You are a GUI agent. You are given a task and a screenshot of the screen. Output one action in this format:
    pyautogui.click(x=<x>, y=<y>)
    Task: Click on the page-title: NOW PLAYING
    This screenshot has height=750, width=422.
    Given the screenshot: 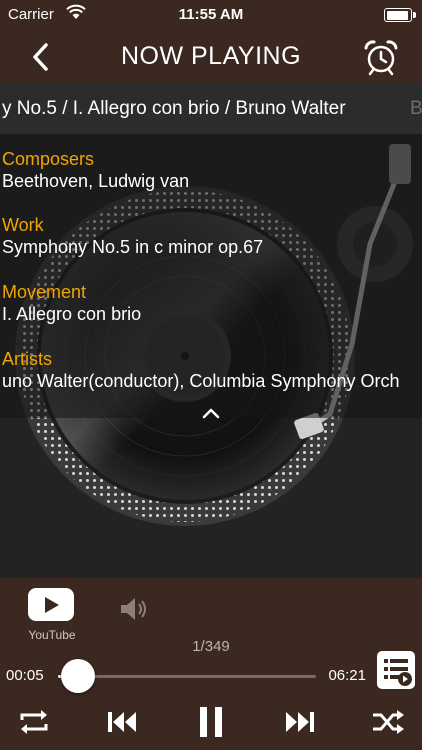 What is the action you would take?
    pyautogui.click(x=211, y=56)
    